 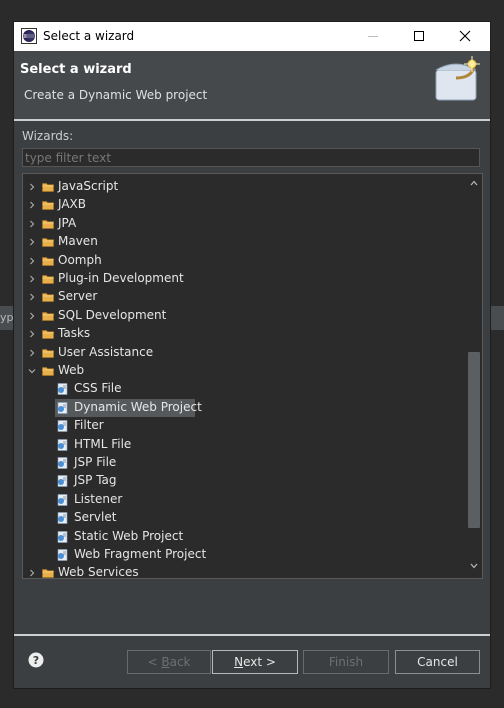 I want to click on web-fragment-project-icon, so click(x=62, y=555).